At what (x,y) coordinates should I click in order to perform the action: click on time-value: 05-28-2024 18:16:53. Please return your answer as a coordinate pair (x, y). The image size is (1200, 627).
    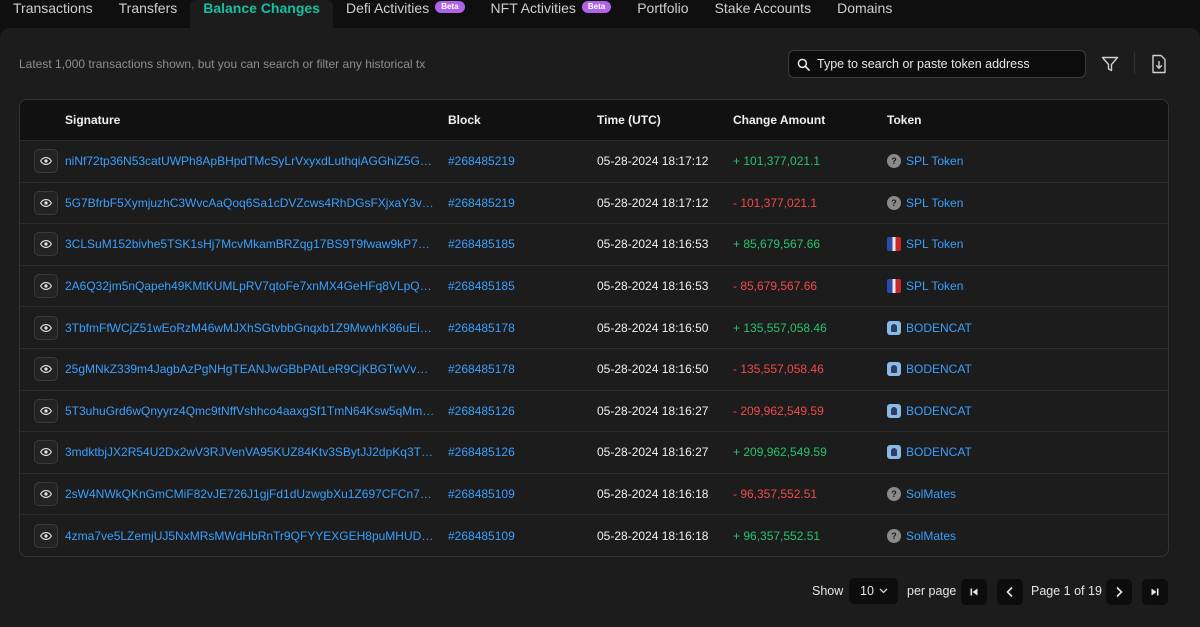
    Looking at the image, I should click on (653, 244).